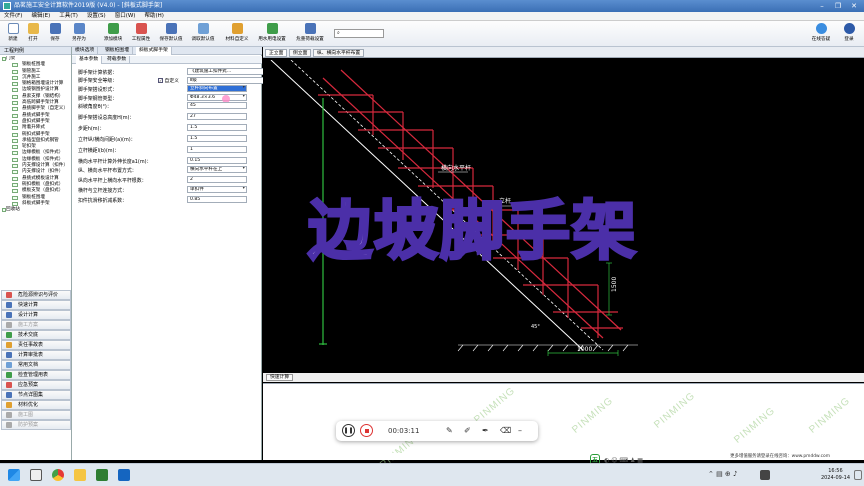 The height and width of the screenshot is (486, 864). What do you see at coordinates (237, 28) in the screenshot?
I see `material-icon` at bounding box center [237, 28].